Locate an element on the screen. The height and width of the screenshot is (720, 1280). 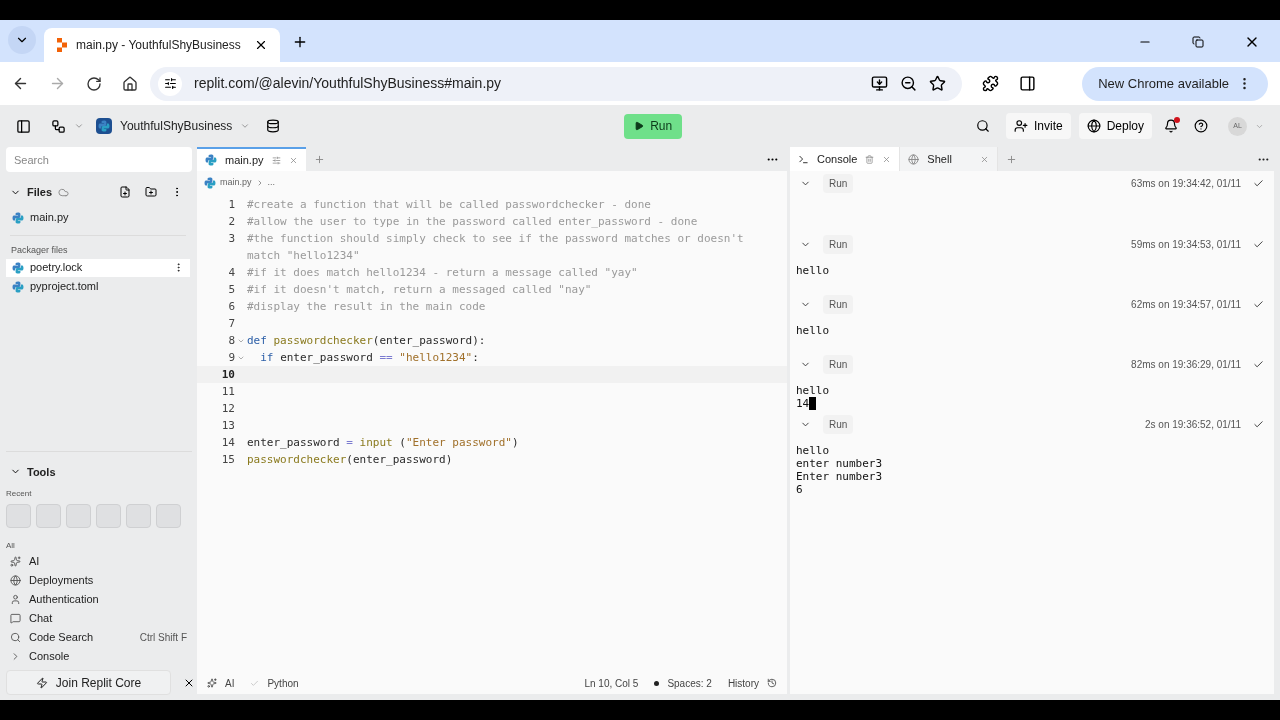
code-line: #if it doesn't match, return a messaged called "nay" is located at coordinates (420, 290).